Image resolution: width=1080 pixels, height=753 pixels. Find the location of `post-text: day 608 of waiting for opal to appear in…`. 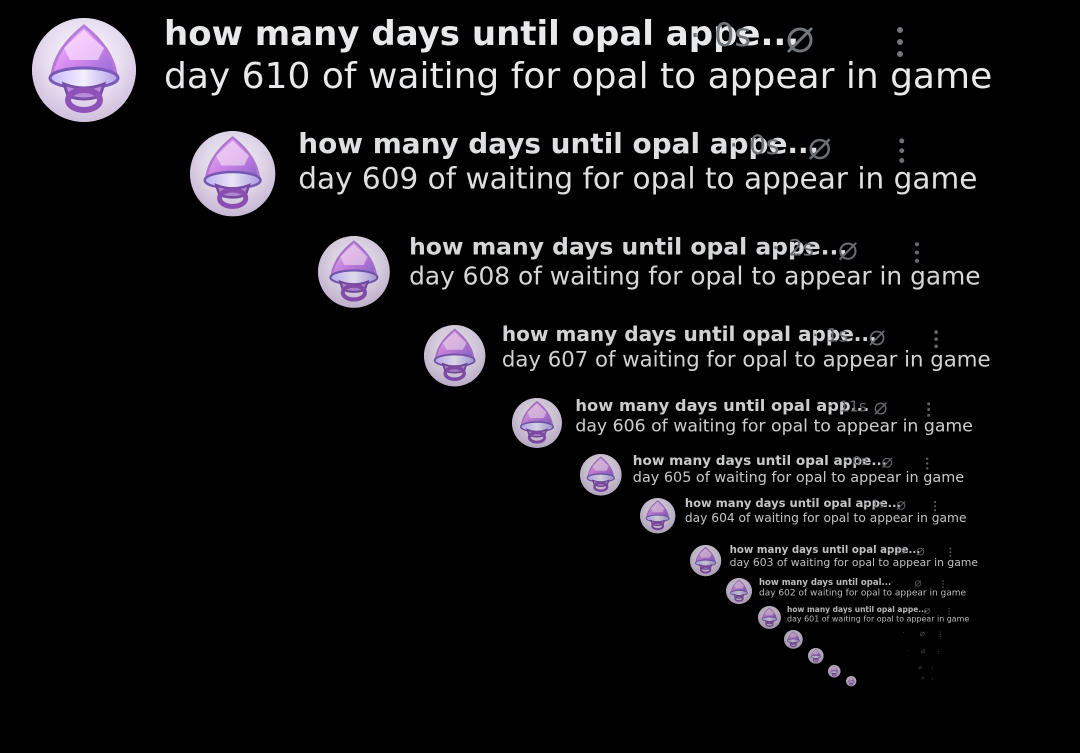

post-text: day 608 of waiting for opal to appear in… is located at coordinates (695, 276).